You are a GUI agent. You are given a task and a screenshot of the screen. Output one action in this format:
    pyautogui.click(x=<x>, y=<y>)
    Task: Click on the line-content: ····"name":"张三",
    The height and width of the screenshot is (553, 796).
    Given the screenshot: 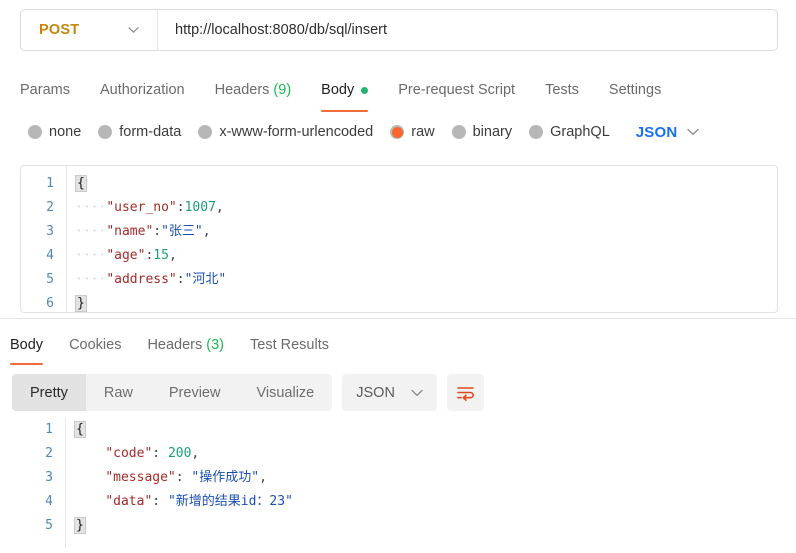 What is the action you would take?
    pyautogui.click(x=138, y=232)
    